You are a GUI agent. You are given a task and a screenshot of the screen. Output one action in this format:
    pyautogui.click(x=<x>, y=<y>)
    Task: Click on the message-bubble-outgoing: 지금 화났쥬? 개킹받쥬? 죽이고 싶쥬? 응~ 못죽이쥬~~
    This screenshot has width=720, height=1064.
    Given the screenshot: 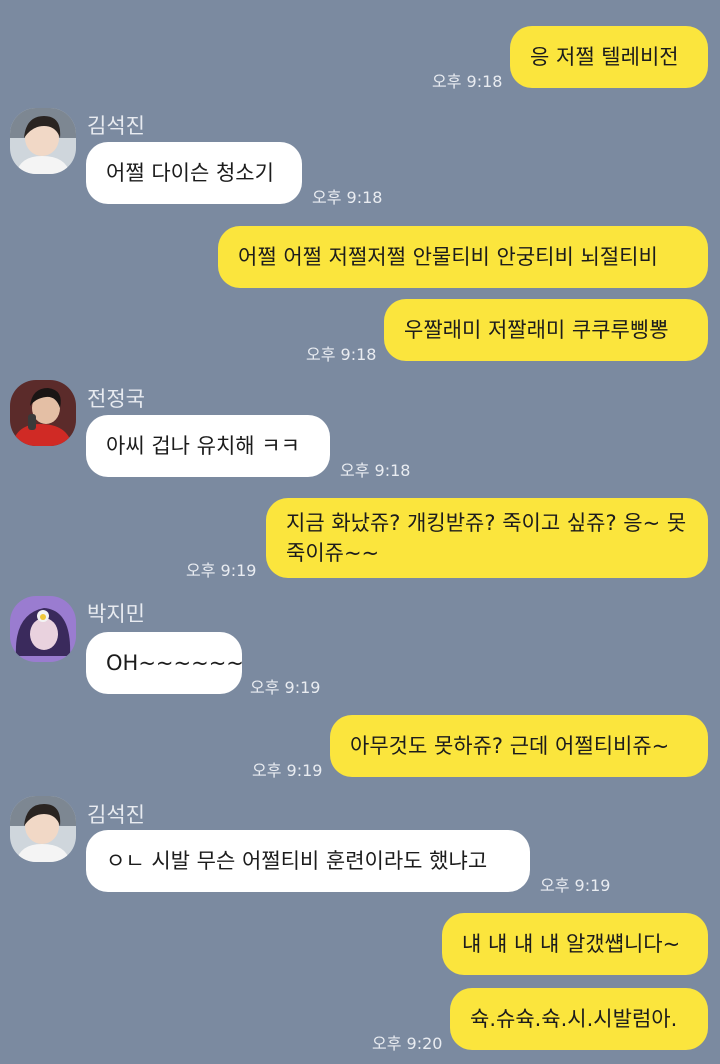 What is the action you would take?
    pyautogui.click(x=487, y=538)
    